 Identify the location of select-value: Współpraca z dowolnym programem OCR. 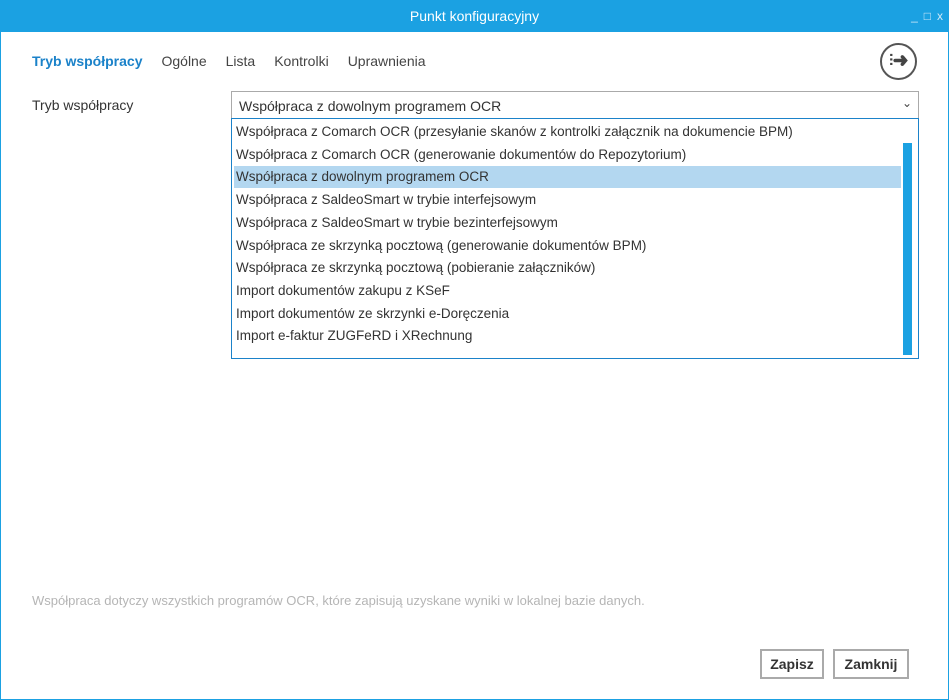
(370, 106).